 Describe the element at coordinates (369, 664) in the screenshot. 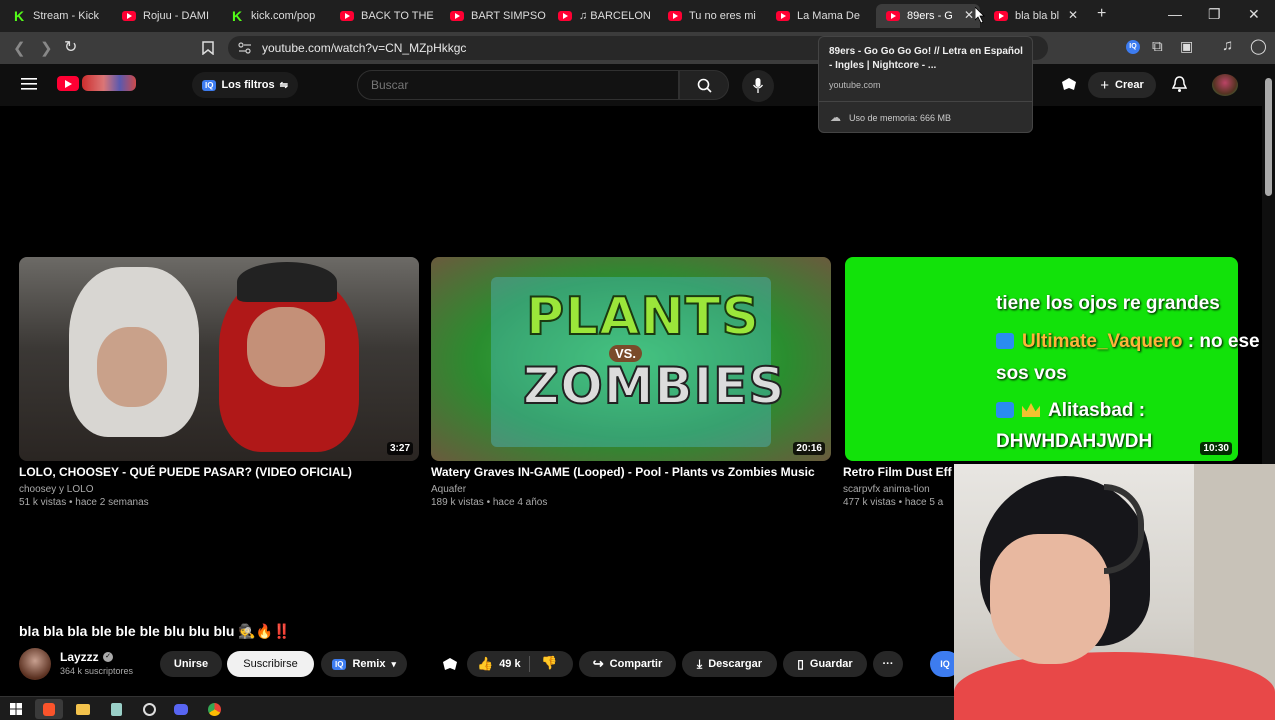

I see `remix-label: Remix` at that location.